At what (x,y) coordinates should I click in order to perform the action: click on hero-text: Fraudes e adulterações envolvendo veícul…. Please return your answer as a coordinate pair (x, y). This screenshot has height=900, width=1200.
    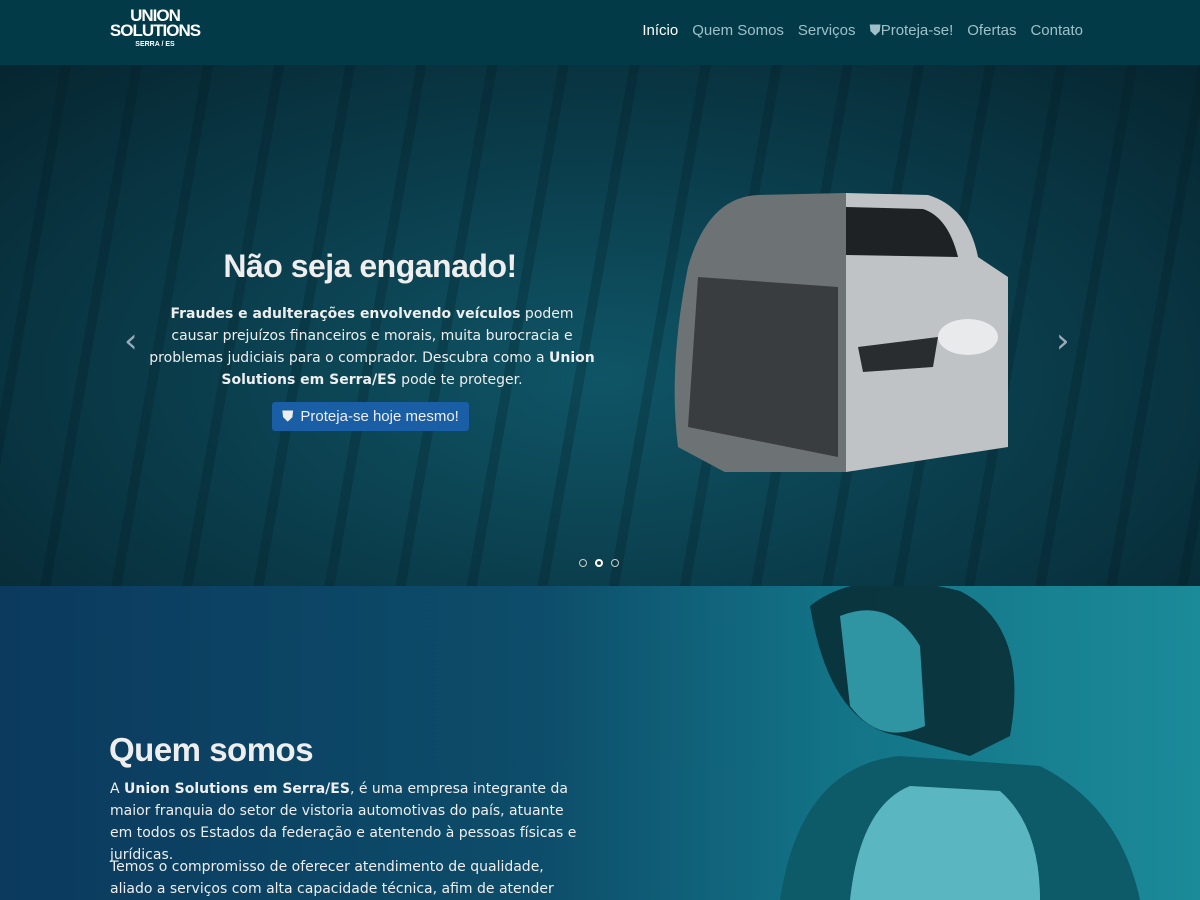
    Looking at the image, I should click on (372, 347).